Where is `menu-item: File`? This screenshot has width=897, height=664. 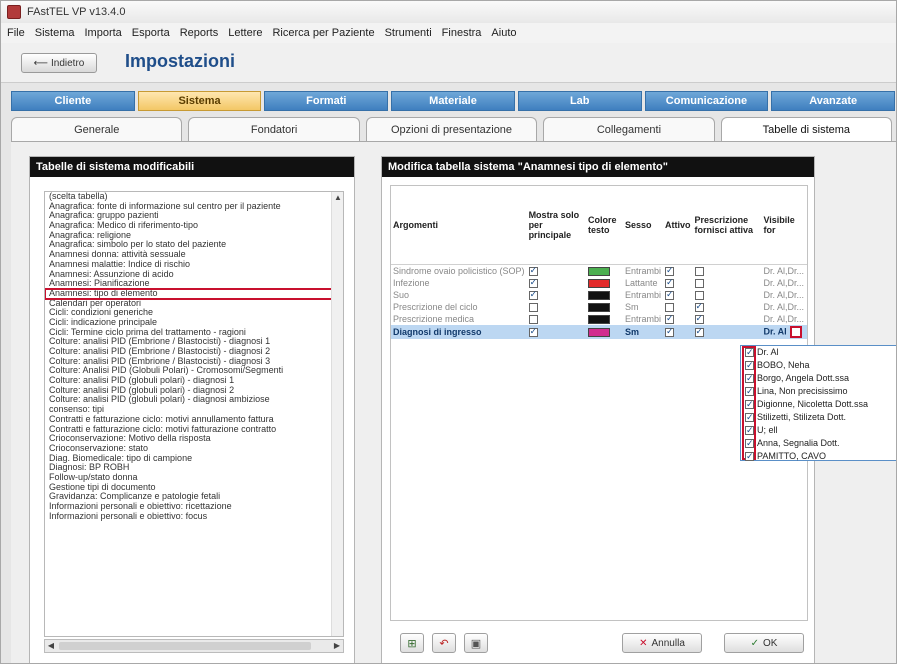 menu-item: File is located at coordinates (16, 33).